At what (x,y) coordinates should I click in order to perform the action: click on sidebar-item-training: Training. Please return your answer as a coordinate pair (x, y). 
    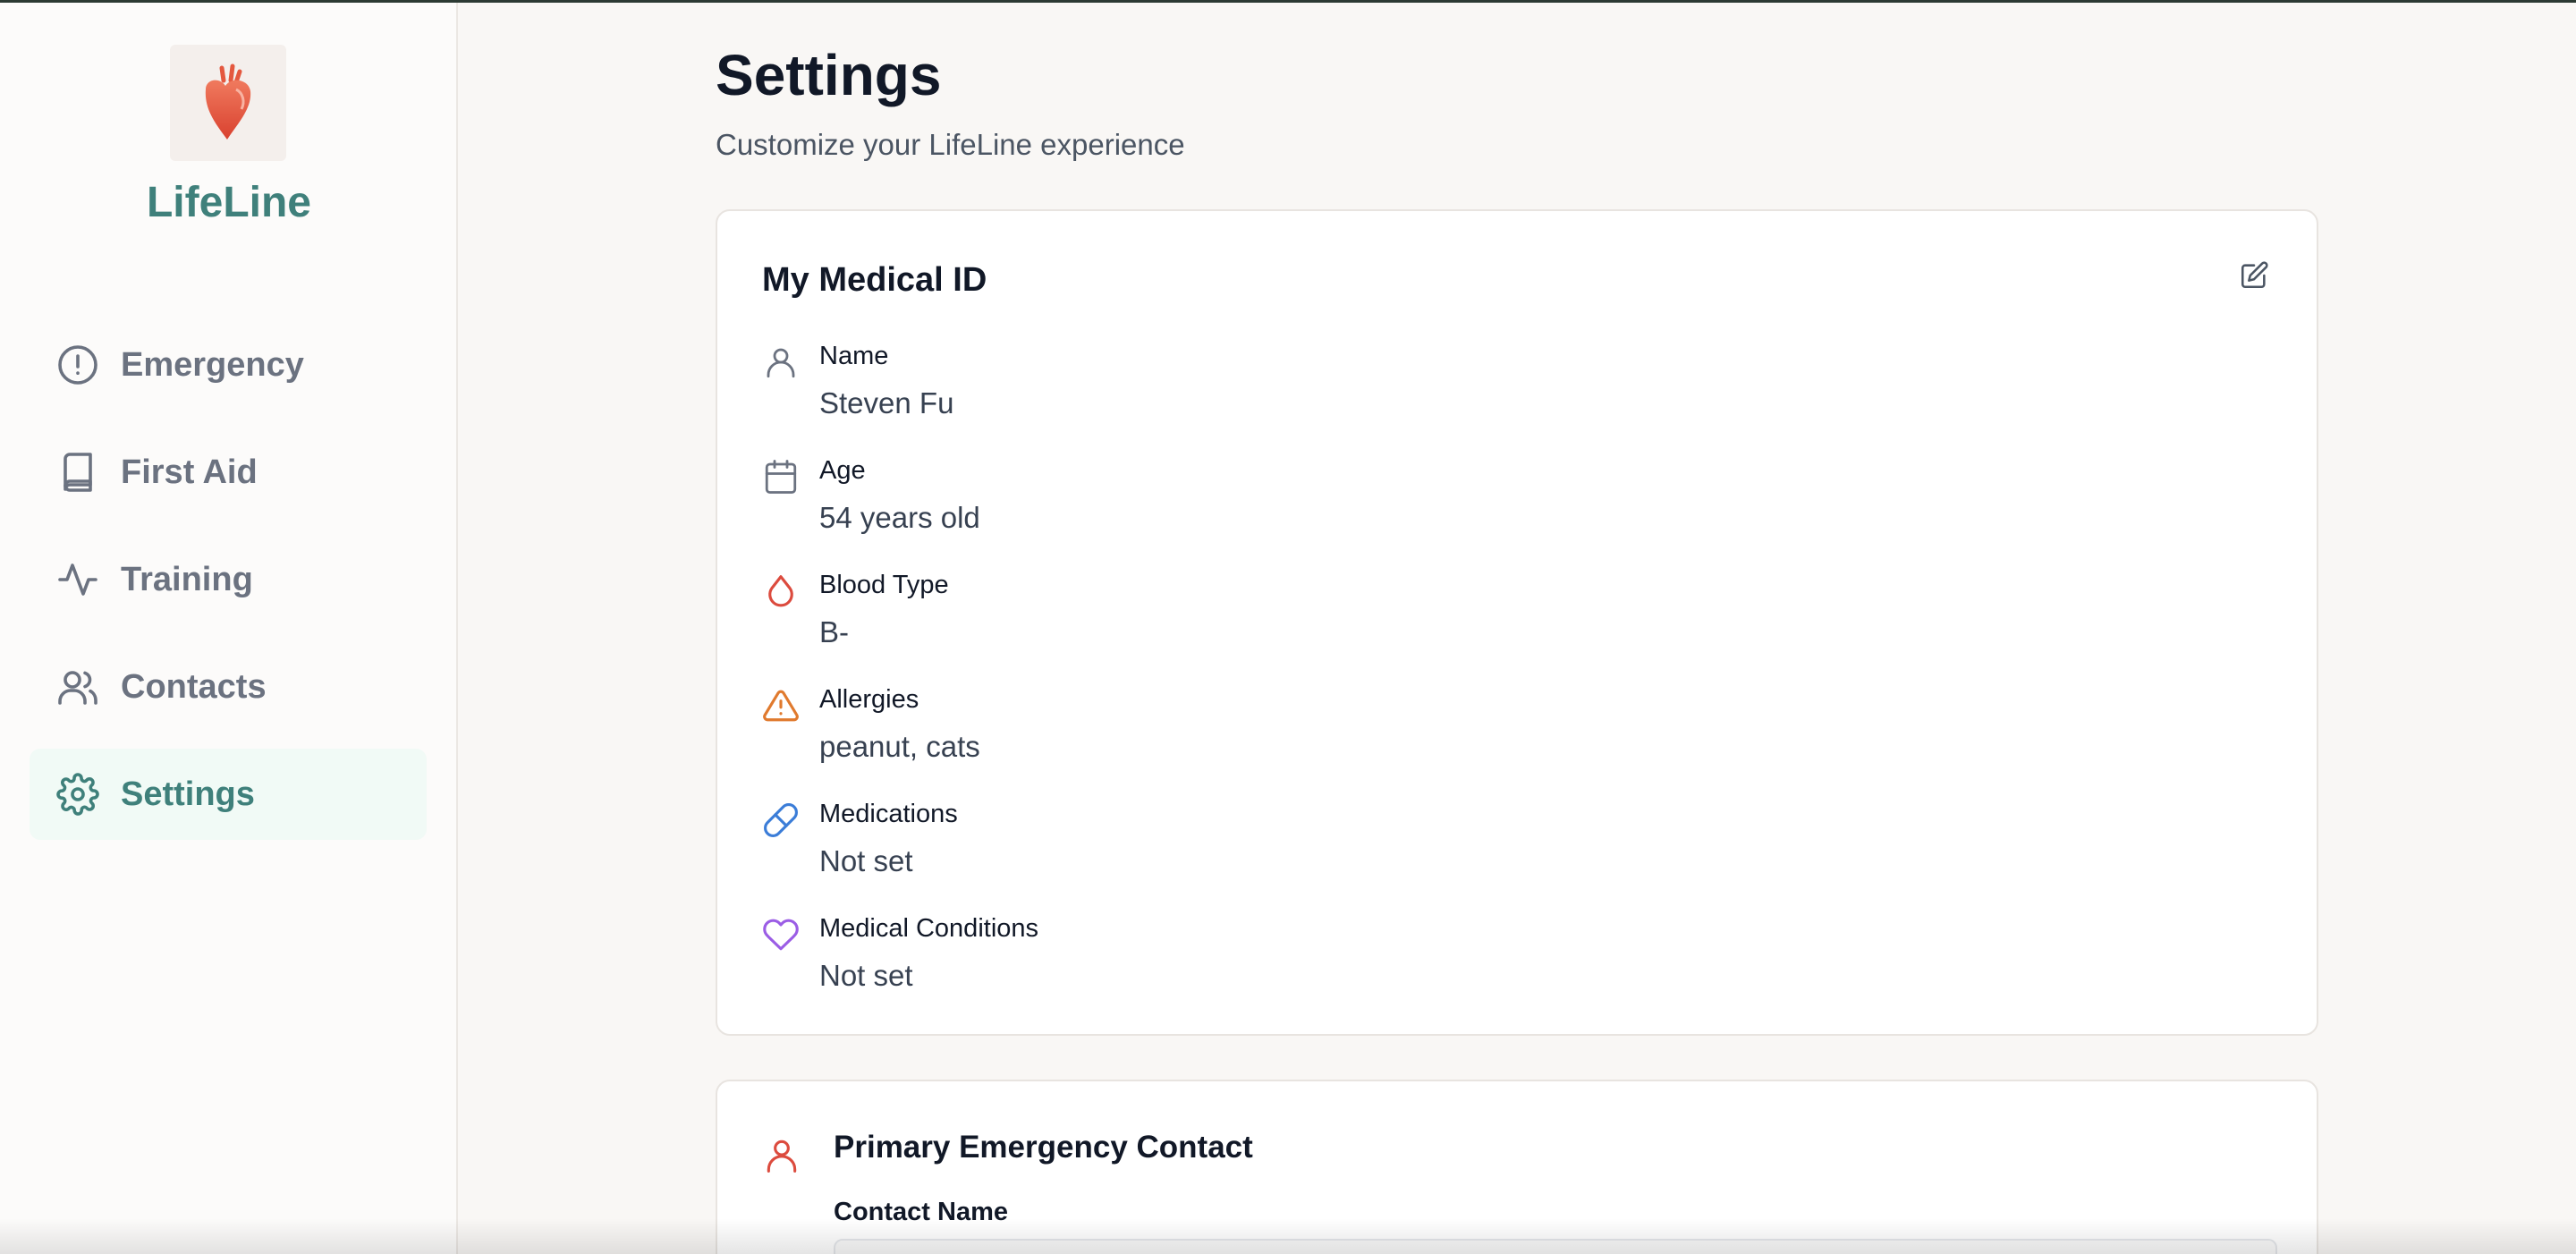
    Looking at the image, I should click on (228, 579).